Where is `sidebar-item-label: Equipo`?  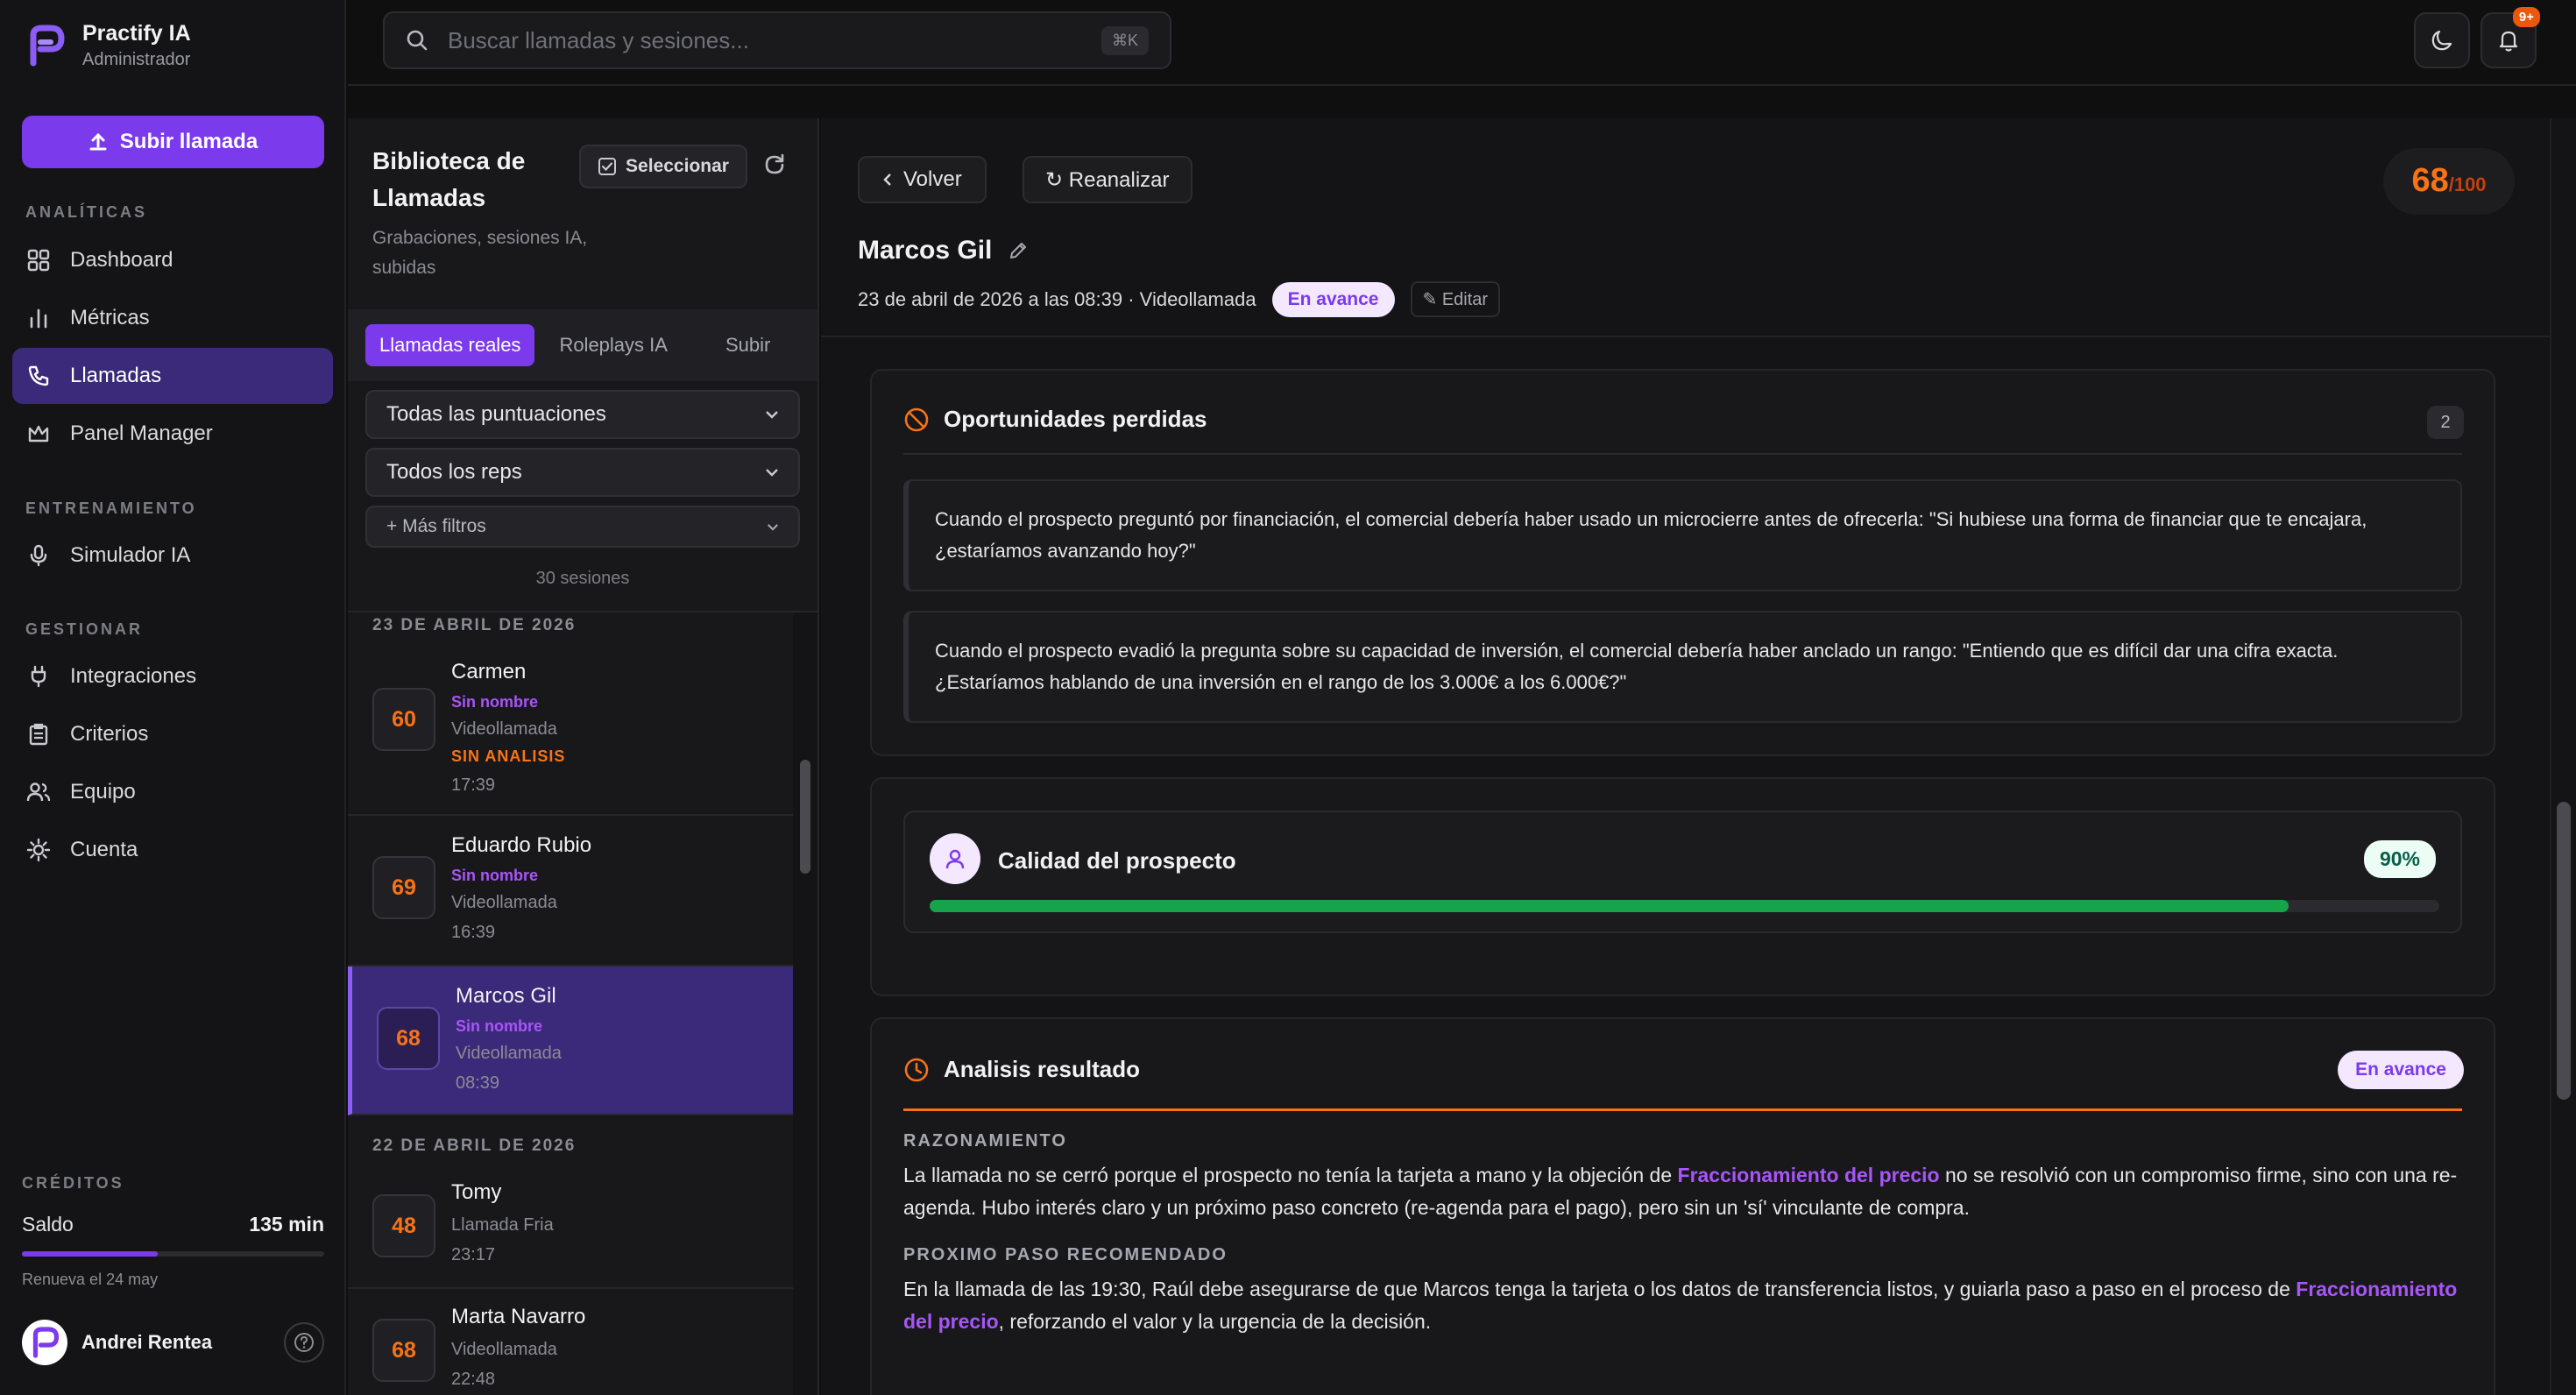
sidebar-item-label: Equipo is located at coordinates (103, 792).